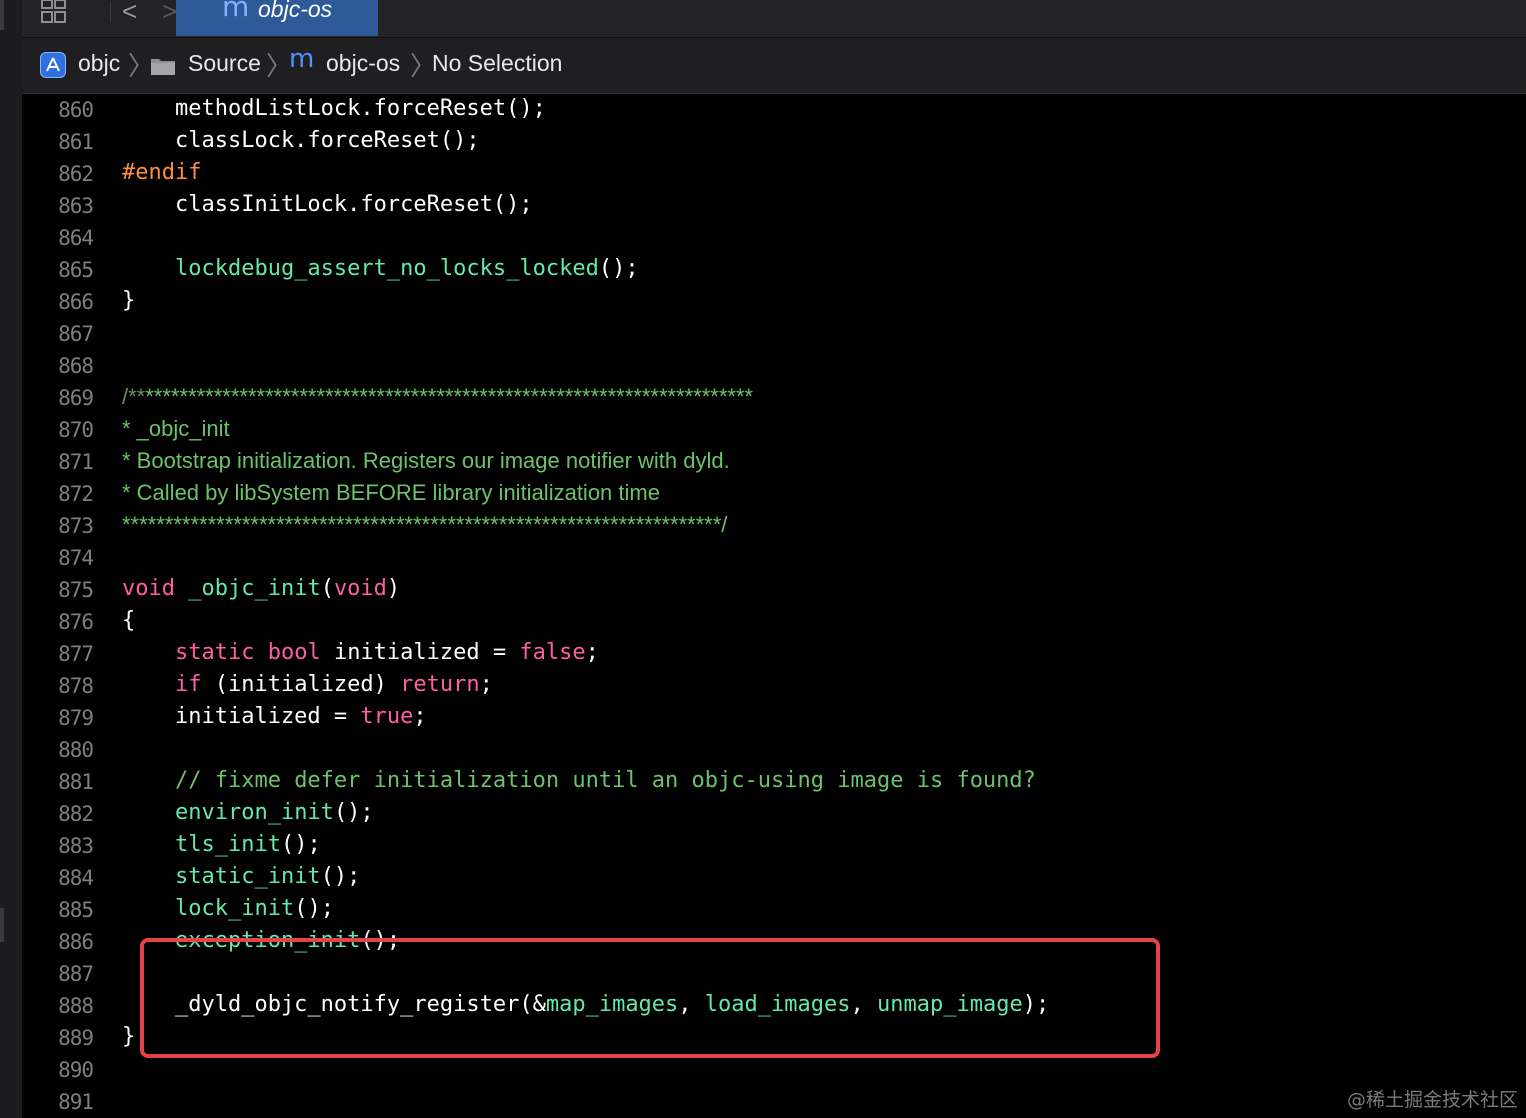  What do you see at coordinates (774, 654) in the screenshot?
I see `code-line: 877 static bool initialized = false;` at bounding box center [774, 654].